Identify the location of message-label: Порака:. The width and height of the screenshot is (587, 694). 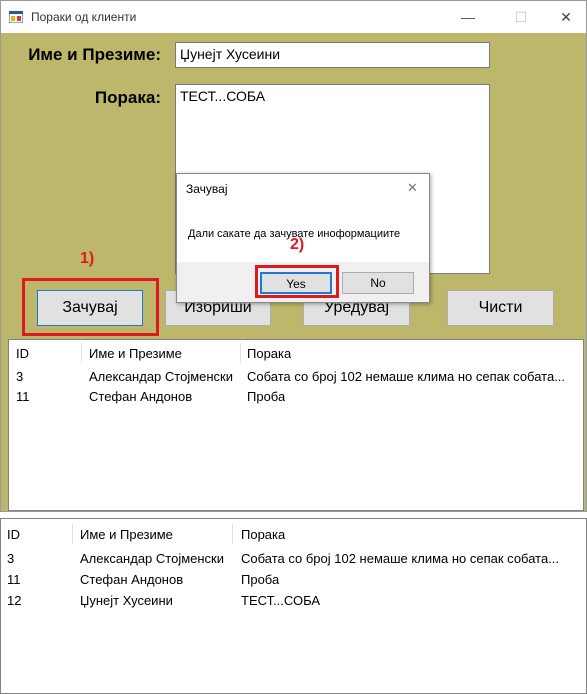
(127, 97).